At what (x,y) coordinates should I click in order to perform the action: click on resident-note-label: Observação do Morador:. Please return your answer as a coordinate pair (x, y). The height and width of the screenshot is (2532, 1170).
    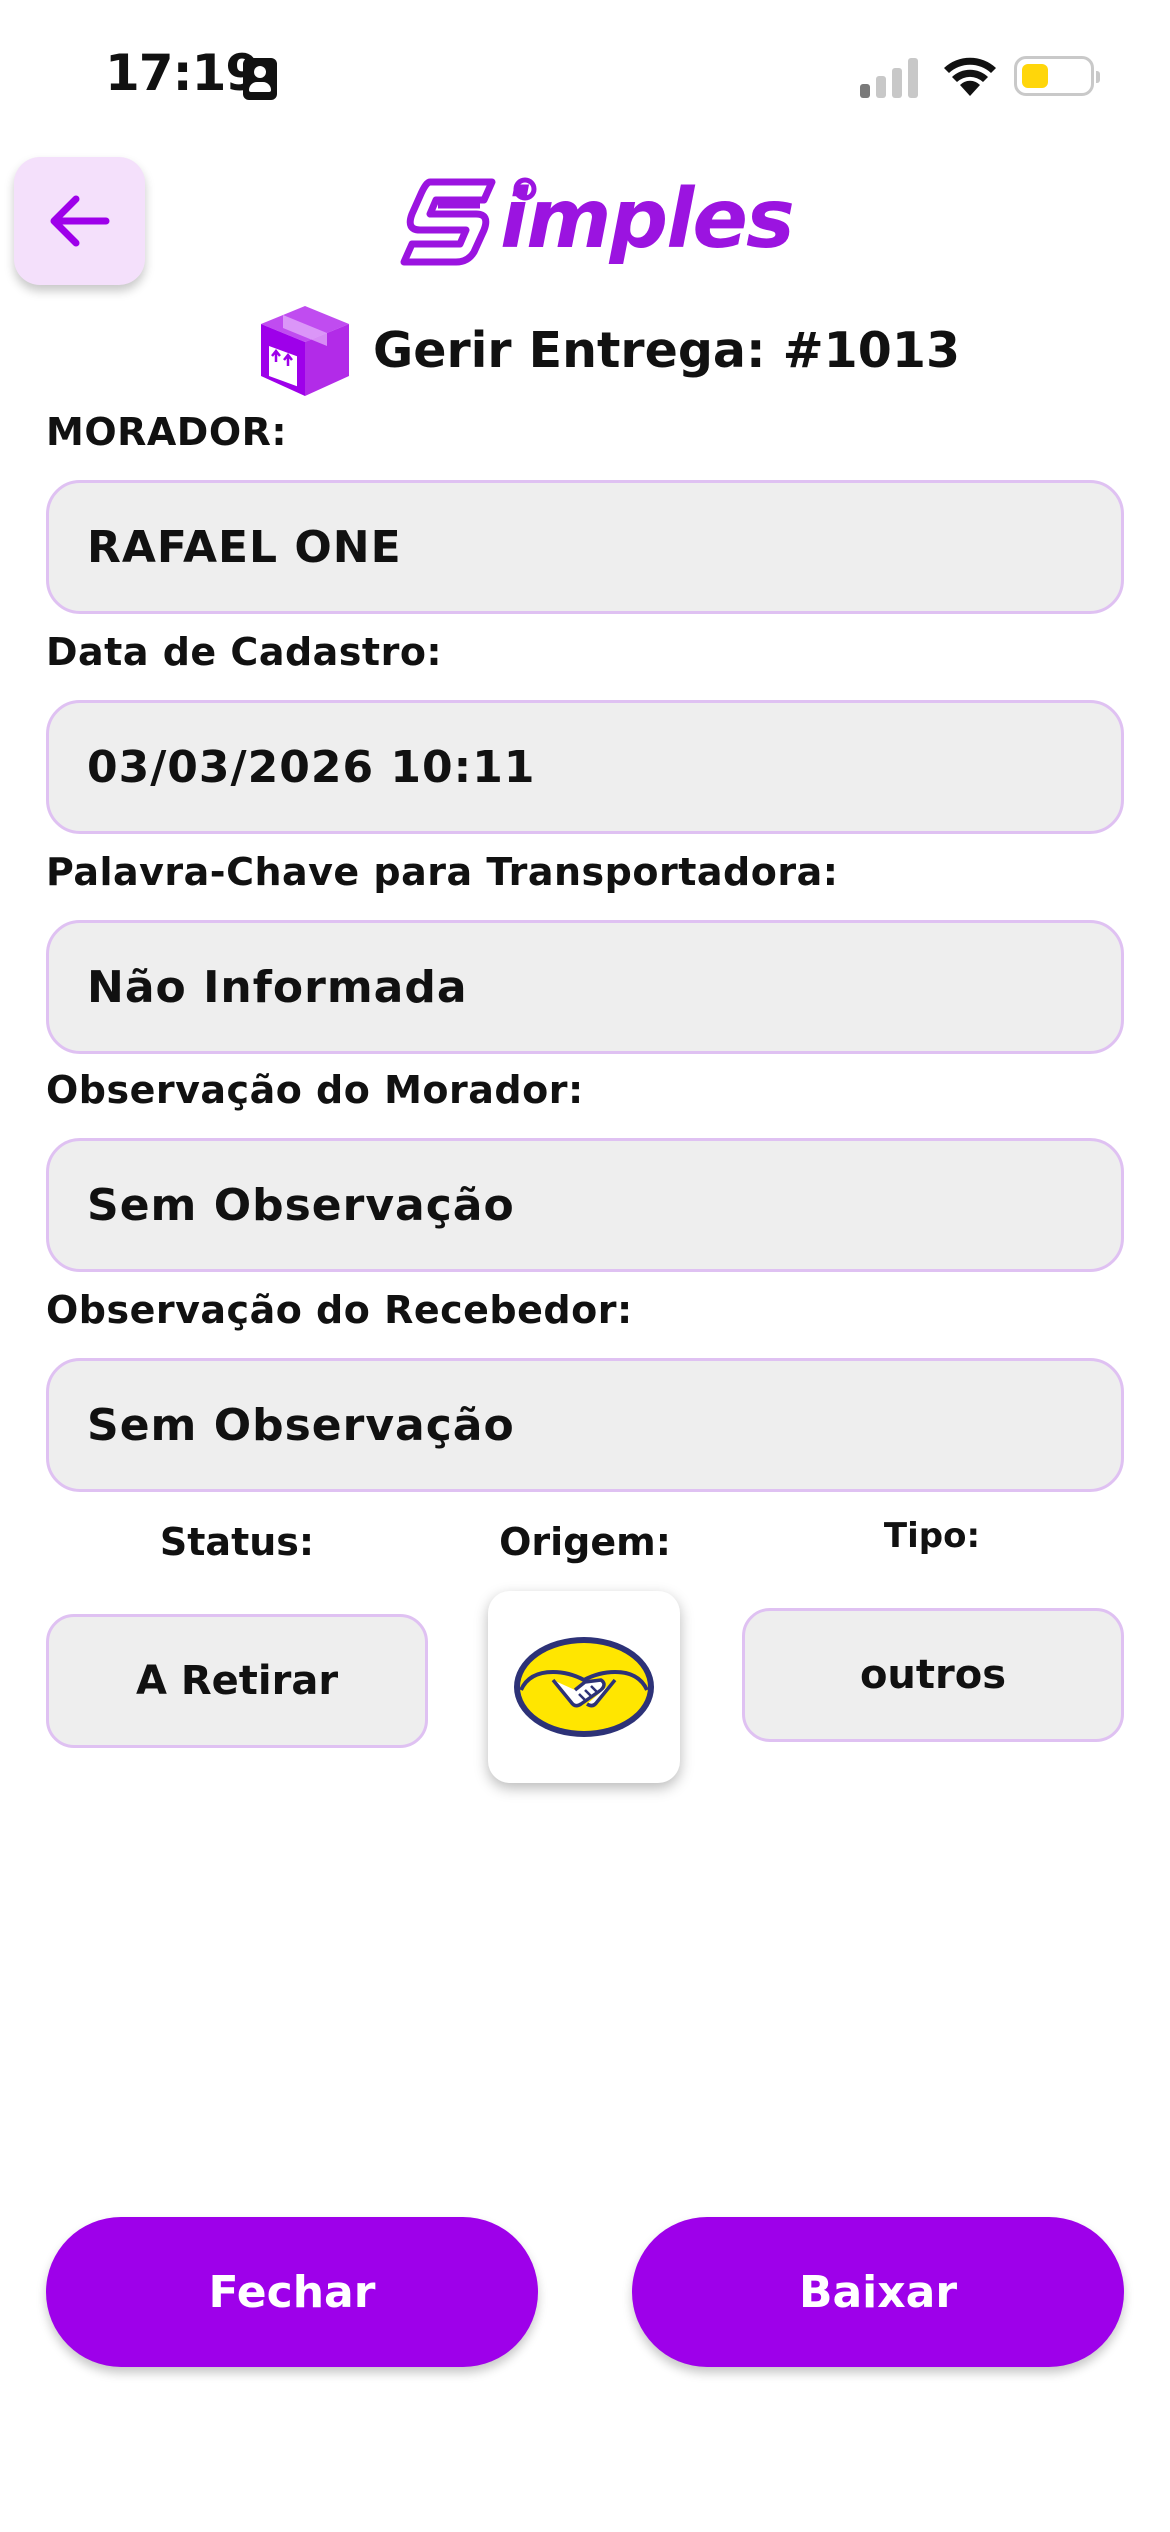
    Looking at the image, I should click on (315, 1090).